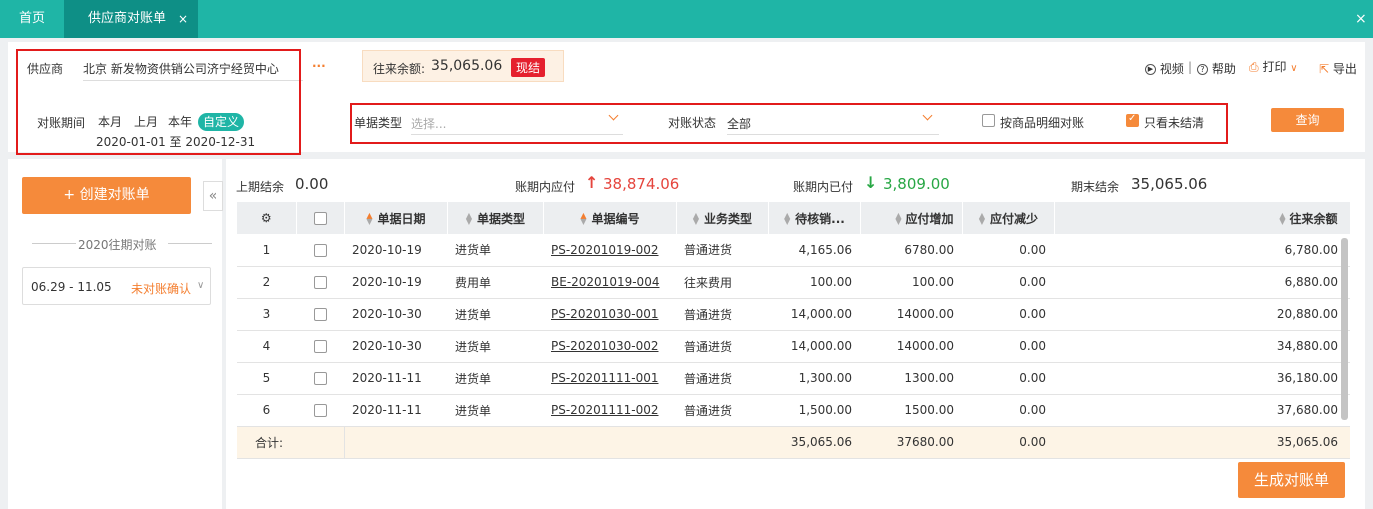 The image size is (1373, 509). I want to click on payable-label: 账期内应付, so click(545, 187).